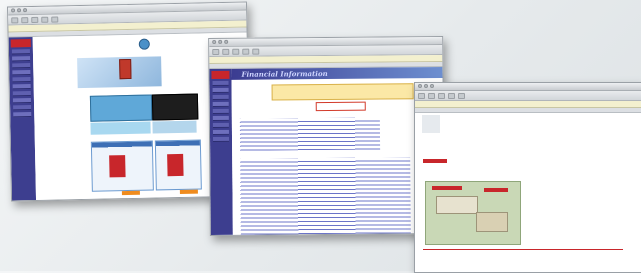 The image size is (641, 273). I want to click on panel-onsite, so click(175, 107).